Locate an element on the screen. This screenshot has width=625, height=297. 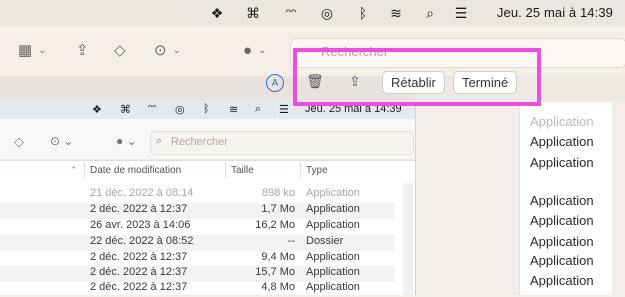
more-actions-icon: ⊙ ⌄ is located at coordinates (62, 141).